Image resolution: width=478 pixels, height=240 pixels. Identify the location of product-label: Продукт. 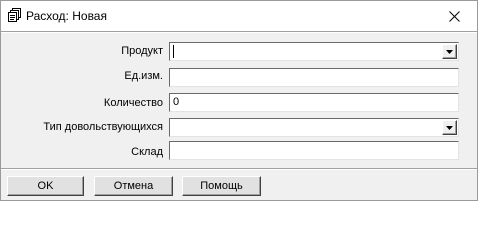
(142, 51).